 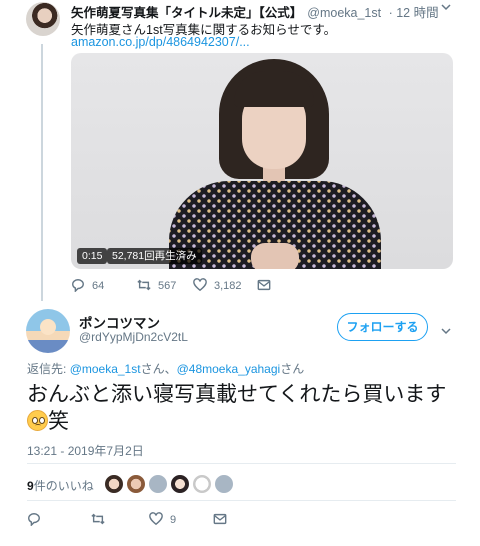 What do you see at coordinates (105, 369) in the screenshot?
I see `reply-mention-link: @moeka_1st` at bounding box center [105, 369].